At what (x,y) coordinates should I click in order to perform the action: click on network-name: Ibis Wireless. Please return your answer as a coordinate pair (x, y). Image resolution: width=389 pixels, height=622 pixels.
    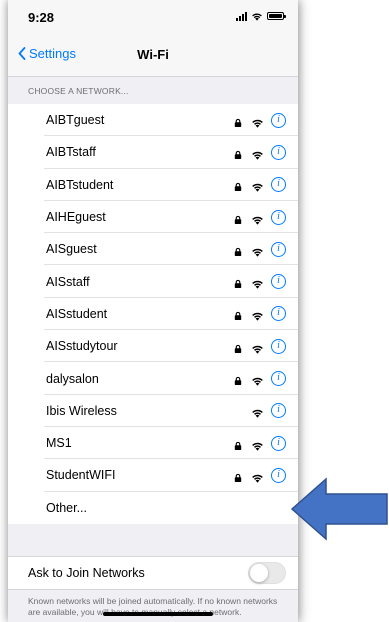
    Looking at the image, I should click on (81, 410).